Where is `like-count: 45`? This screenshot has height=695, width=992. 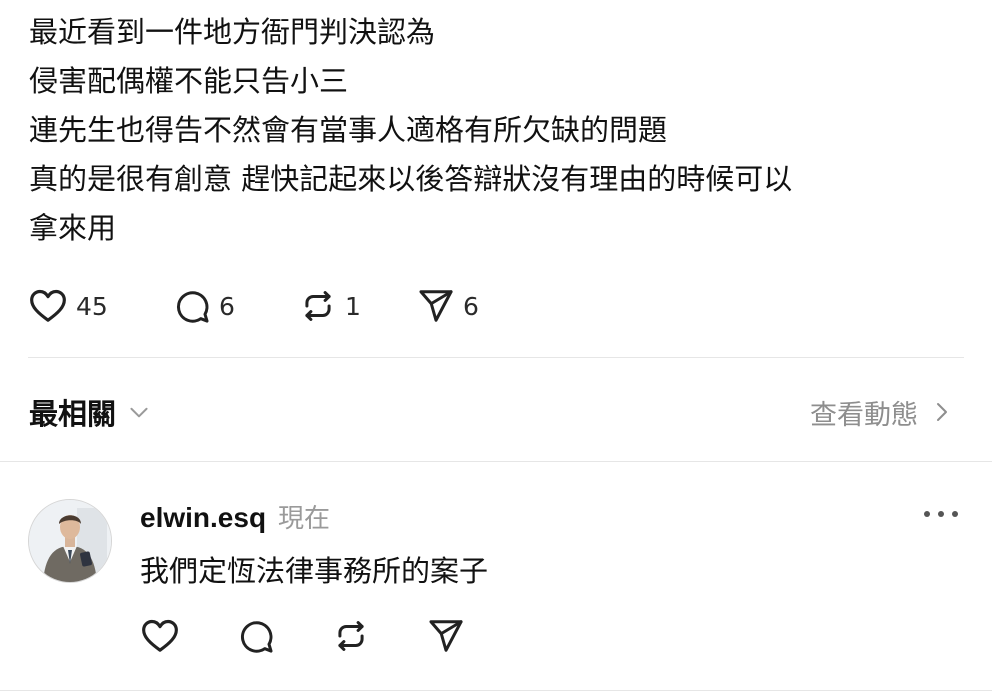 like-count: 45 is located at coordinates (92, 306).